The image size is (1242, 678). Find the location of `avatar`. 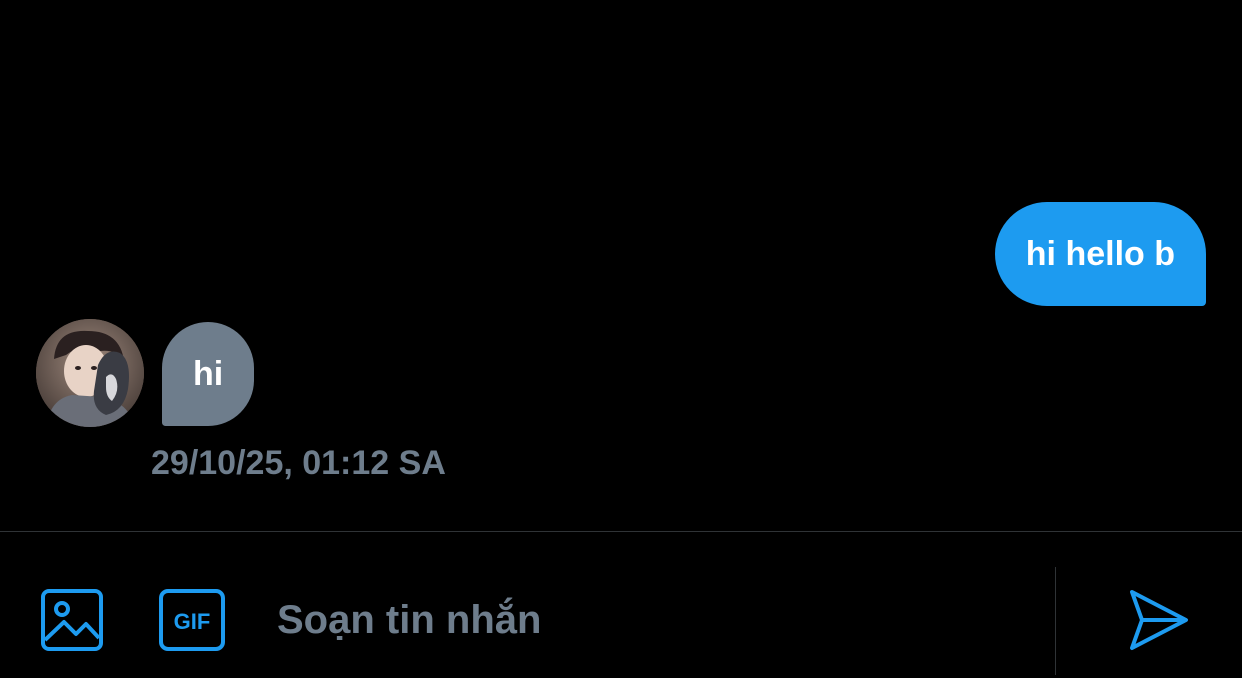

avatar is located at coordinates (90, 373).